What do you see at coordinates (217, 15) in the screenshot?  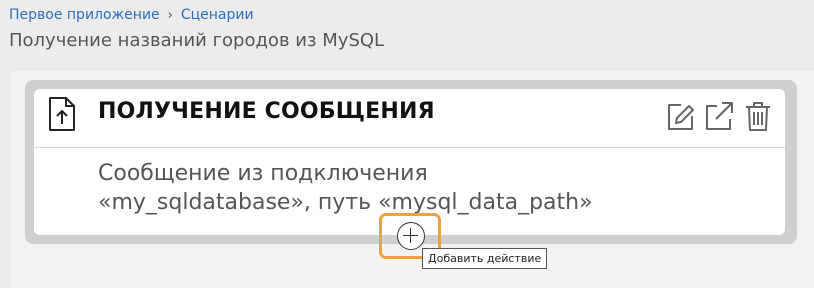 I see `breadcrumb-item-scenarios: Сценарии` at bounding box center [217, 15].